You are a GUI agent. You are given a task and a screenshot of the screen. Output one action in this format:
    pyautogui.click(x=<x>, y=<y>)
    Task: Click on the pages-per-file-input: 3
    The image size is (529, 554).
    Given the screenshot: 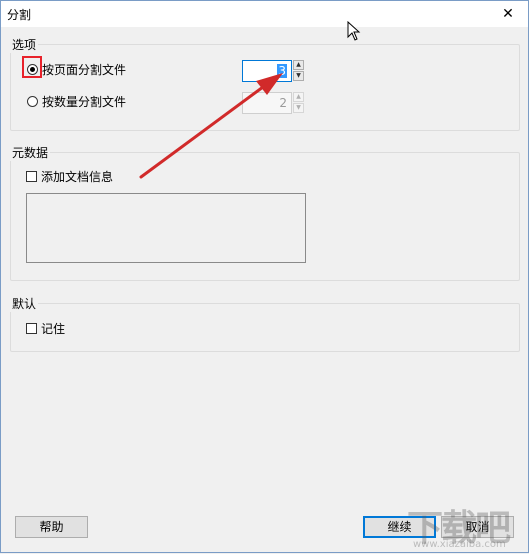 What is the action you would take?
    pyautogui.click(x=267, y=71)
    